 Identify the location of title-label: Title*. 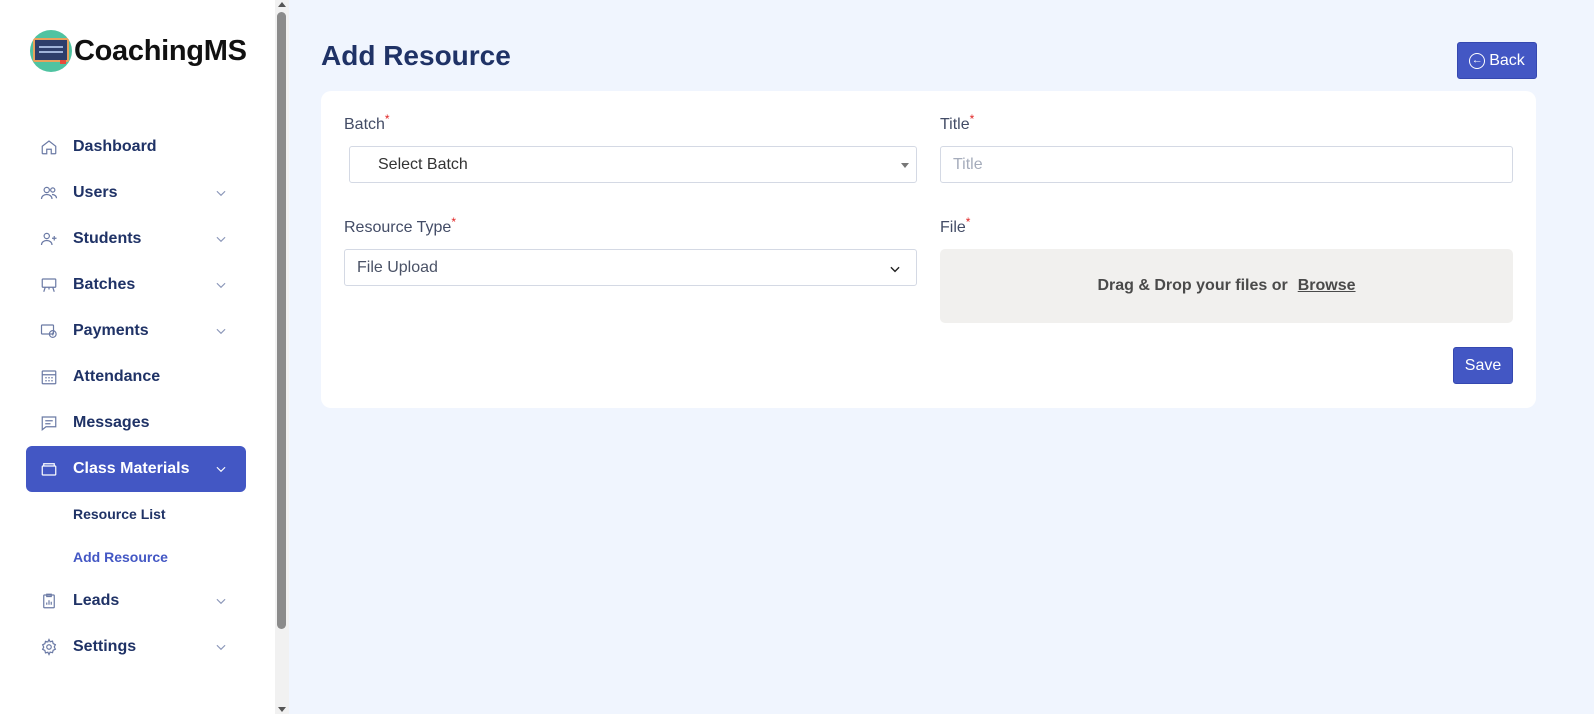
(957, 122).